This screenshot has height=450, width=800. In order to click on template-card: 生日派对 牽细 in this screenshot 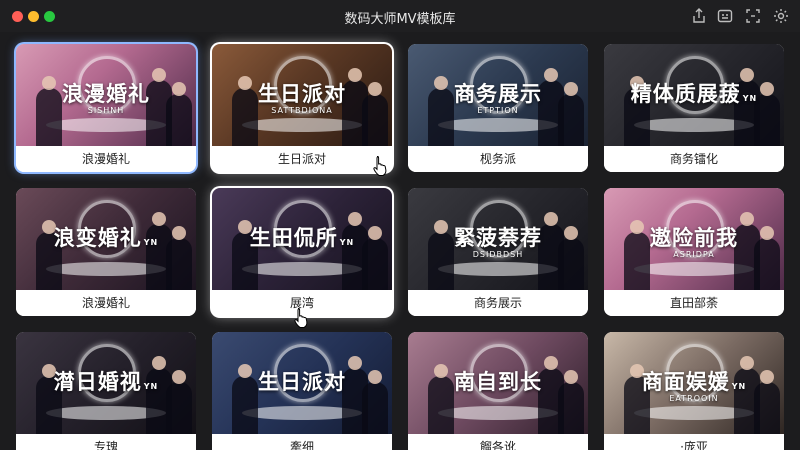, I will do `click(302, 391)`.